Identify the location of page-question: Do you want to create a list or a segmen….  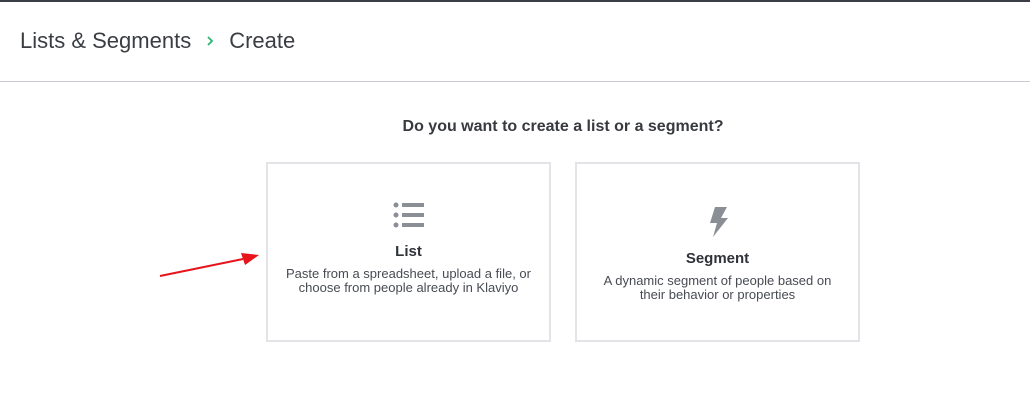
(563, 126).